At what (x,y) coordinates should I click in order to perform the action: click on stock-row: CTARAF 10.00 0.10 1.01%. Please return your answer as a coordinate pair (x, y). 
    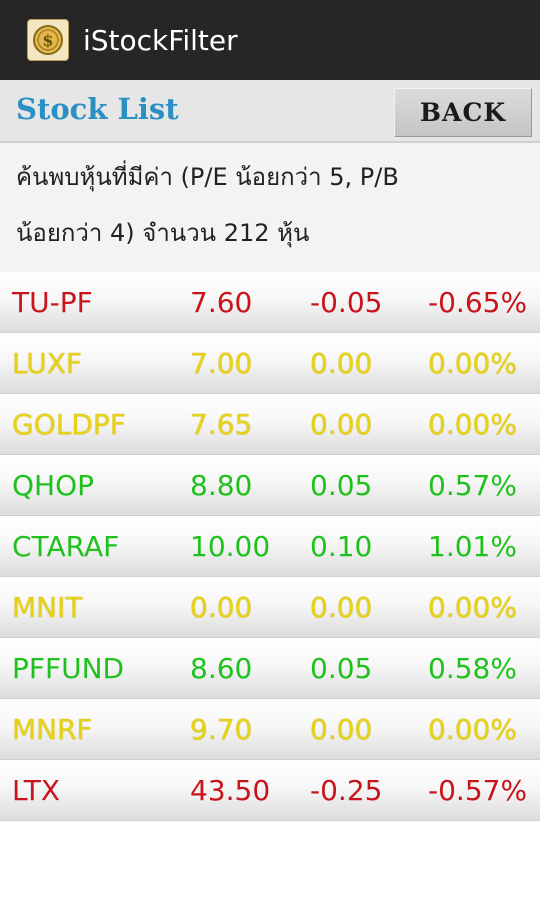
    Looking at the image, I should click on (270, 546).